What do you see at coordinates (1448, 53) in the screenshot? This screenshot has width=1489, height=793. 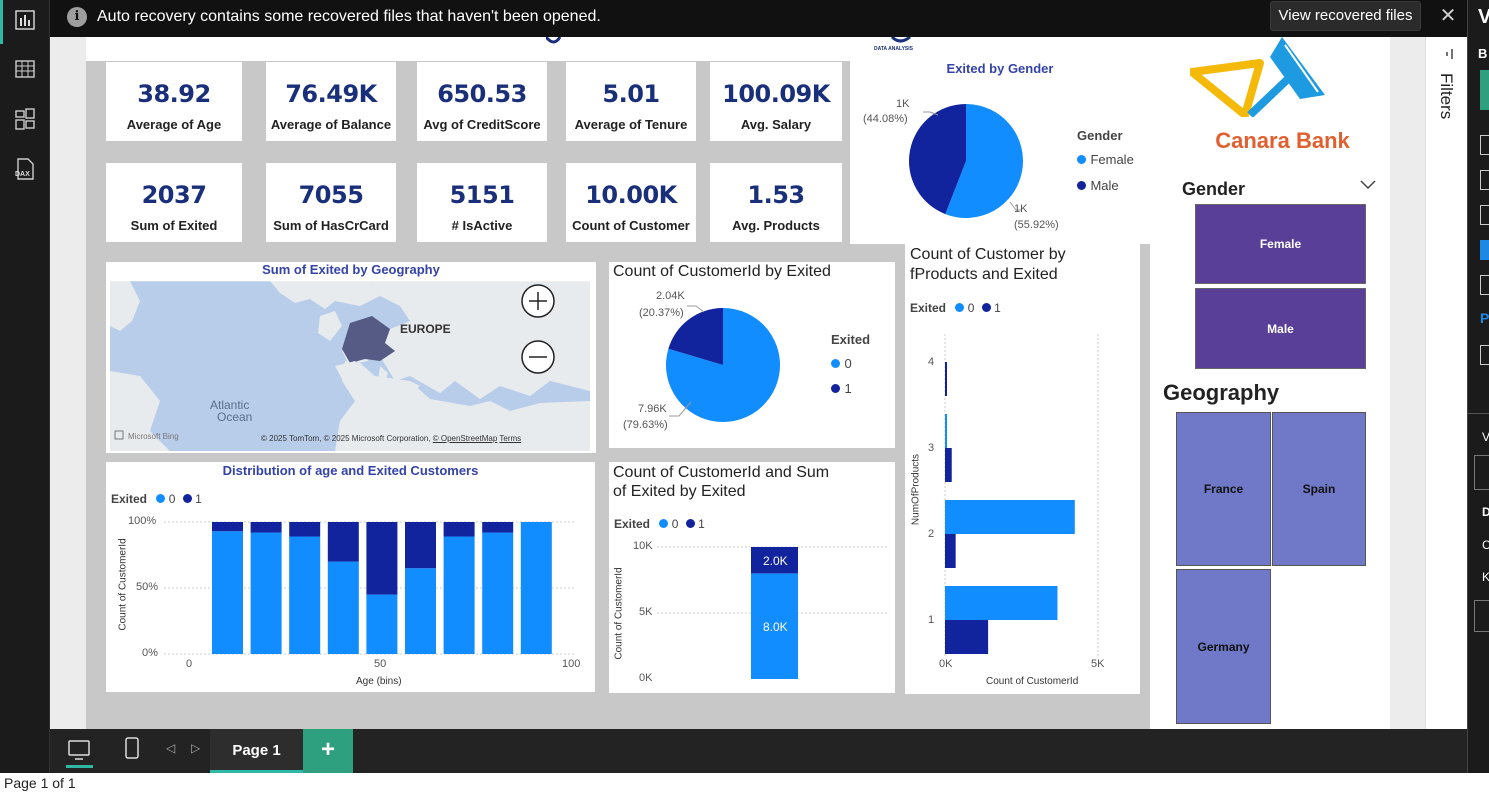 I see `expand-icon` at bounding box center [1448, 53].